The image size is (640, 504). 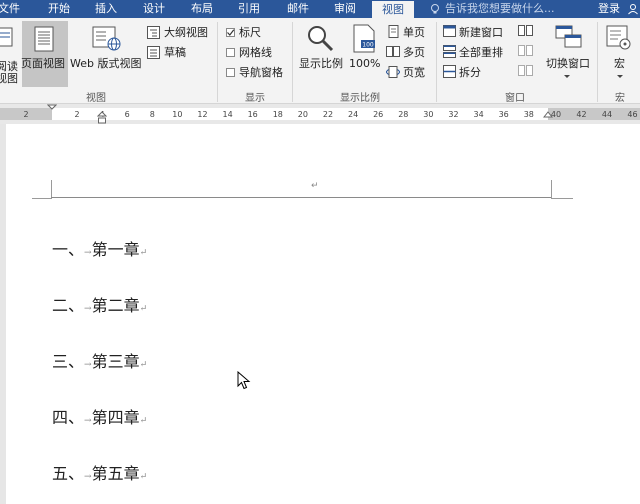 What do you see at coordinates (106, 9) in the screenshot?
I see `tab-insert: 插入` at bounding box center [106, 9].